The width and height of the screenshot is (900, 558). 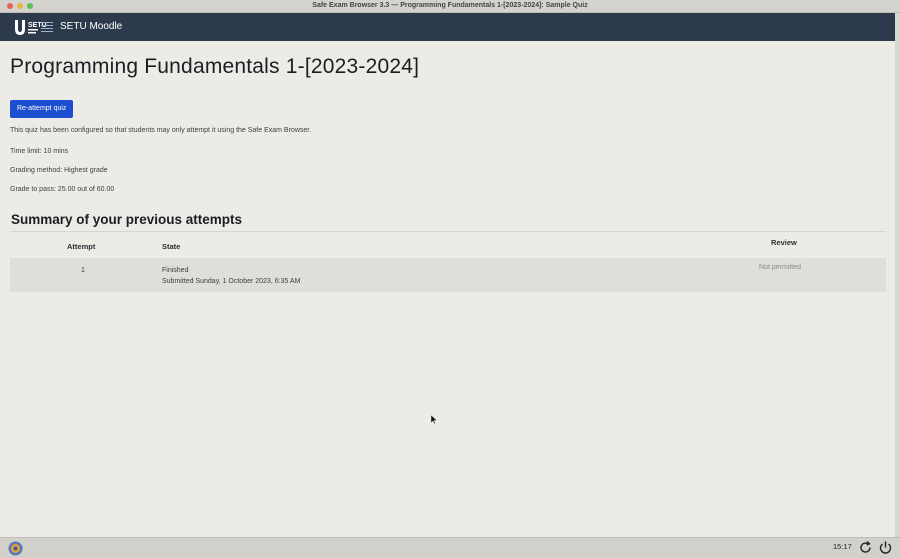 What do you see at coordinates (897, 275) in the screenshot?
I see `window-edge` at bounding box center [897, 275].